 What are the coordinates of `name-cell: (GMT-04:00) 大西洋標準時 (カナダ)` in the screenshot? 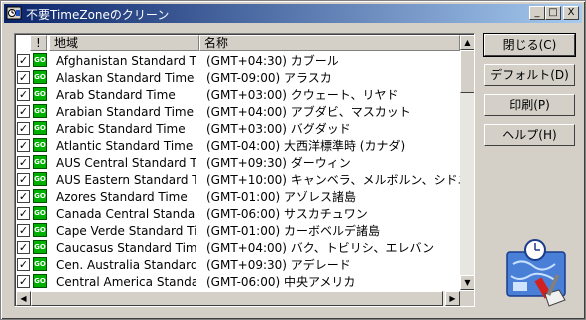 It's located at (306, 146).